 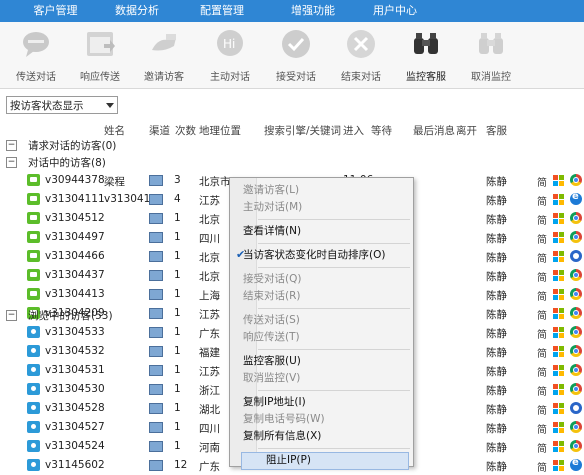 What do you see at coordinates (159, 130) in the screenshot?
I see `col-channel: 渠道` at bounding box center [159, 130].